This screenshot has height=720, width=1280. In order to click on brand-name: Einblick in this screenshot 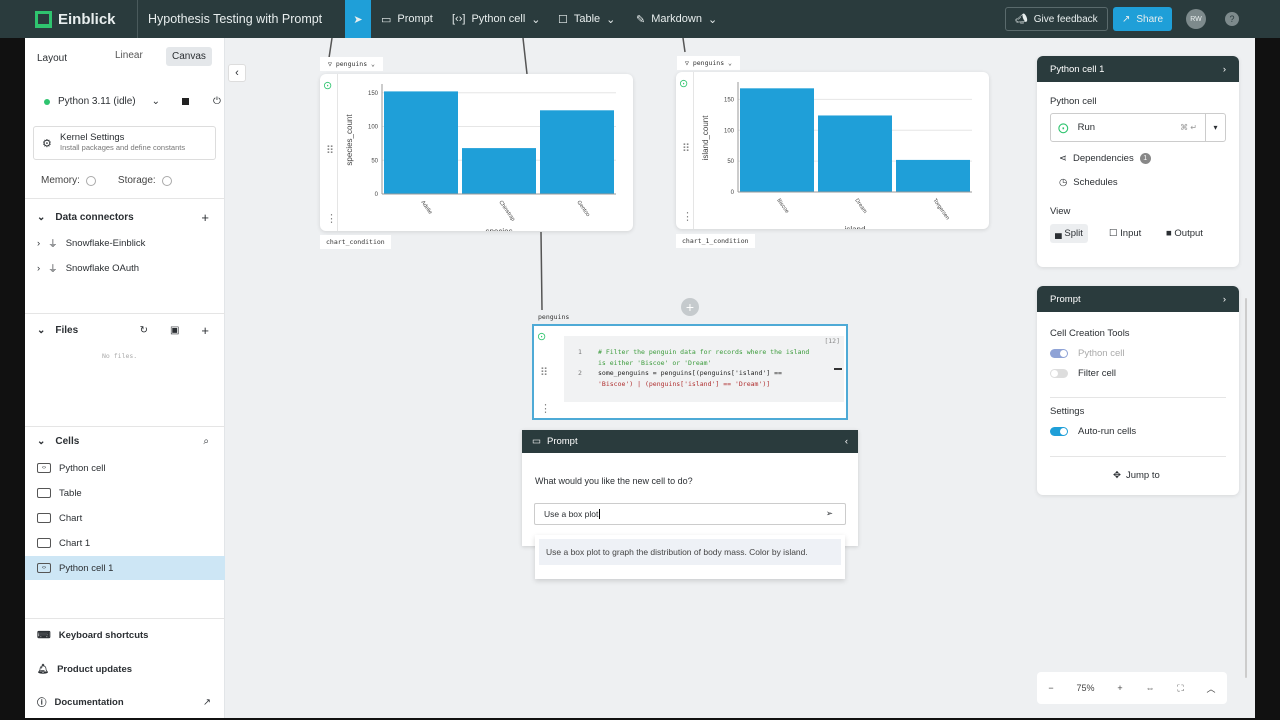, I will do `click(87, 19)`.